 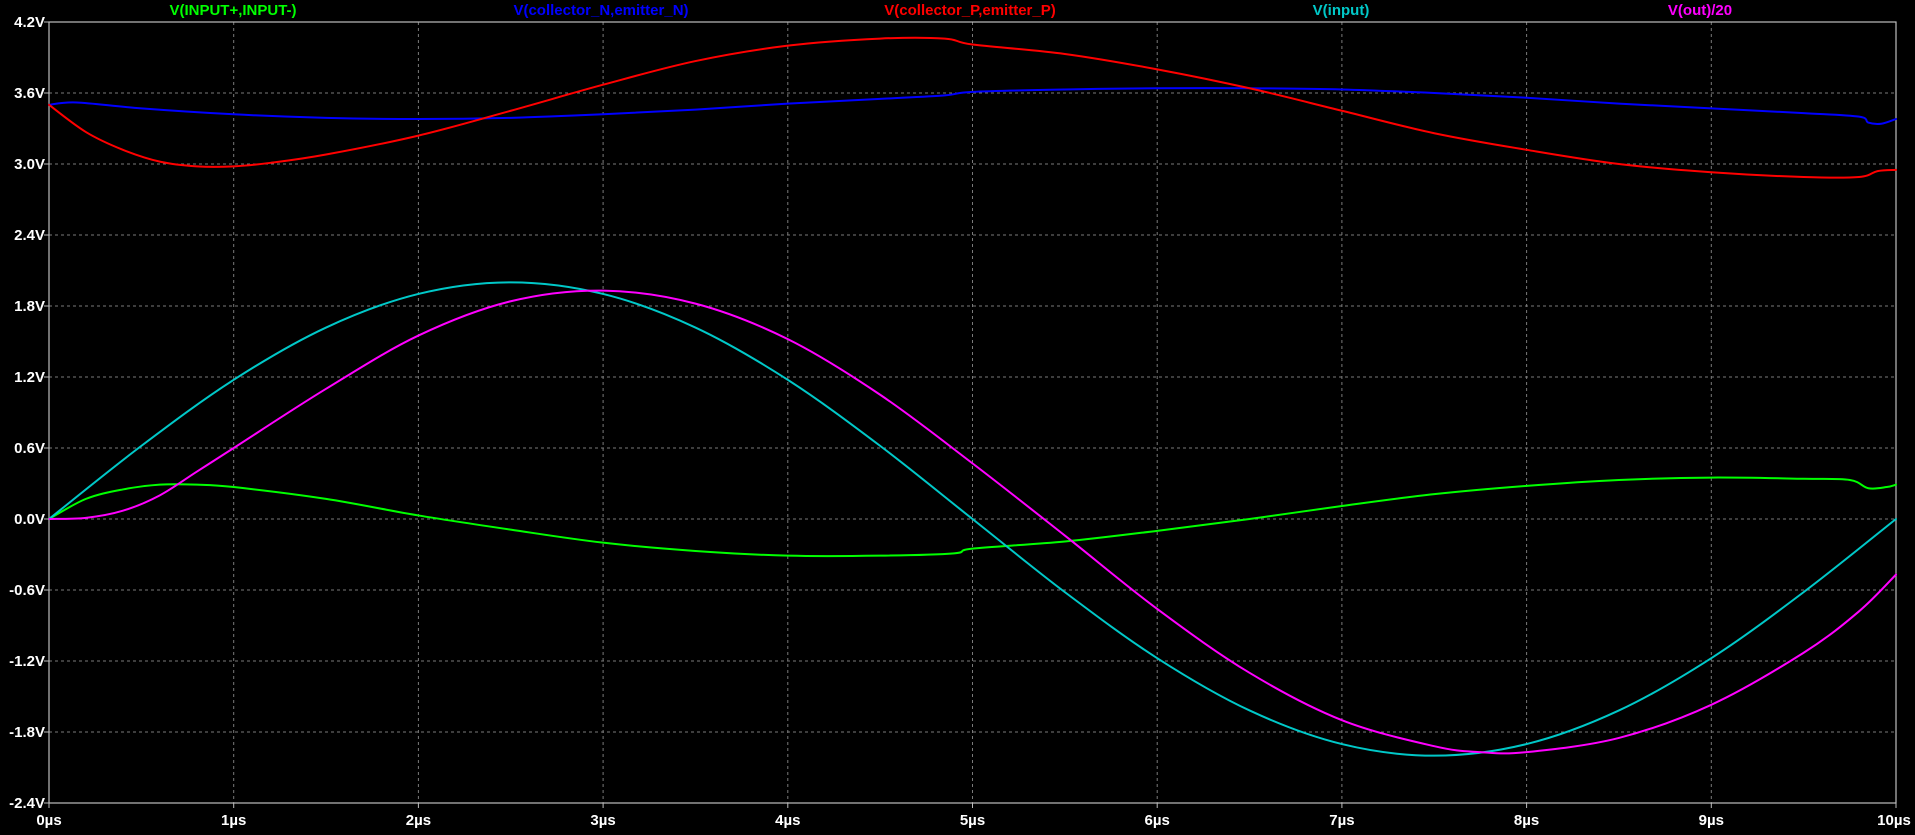 What do you see at coordinates (1711, 820) in the screenshot?
I see `x-tick-label: 9µs` at bounding box center [1711, 820].